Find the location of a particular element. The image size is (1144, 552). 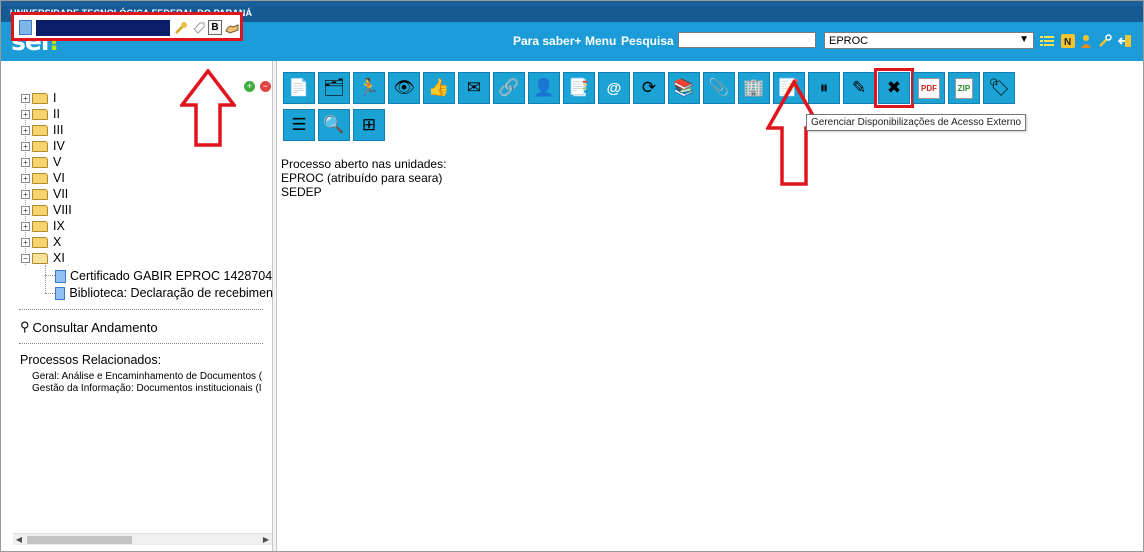

send-email-icon: @ is located at coordinates (614, 88).